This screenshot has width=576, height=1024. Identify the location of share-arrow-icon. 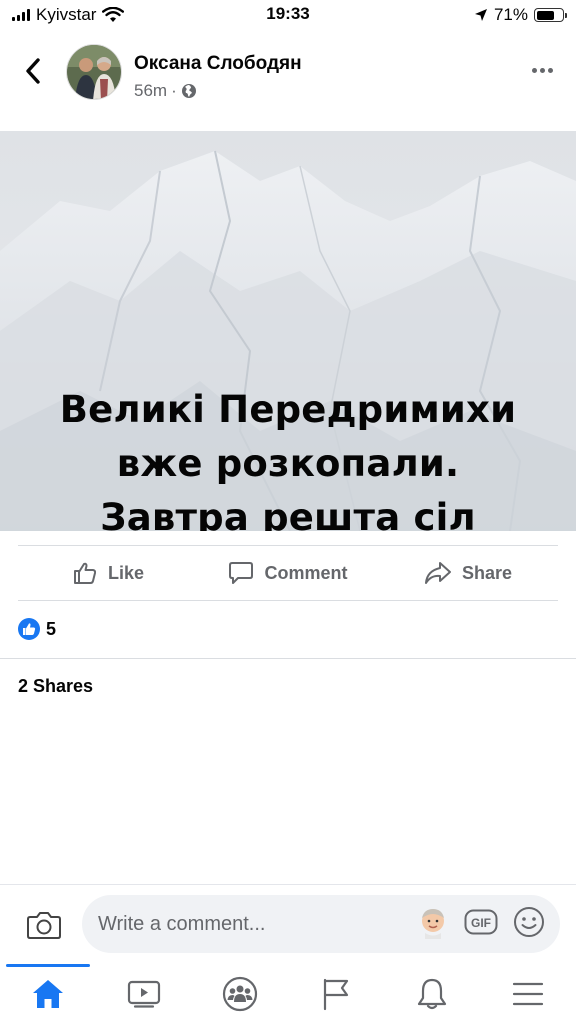
(437, 573).